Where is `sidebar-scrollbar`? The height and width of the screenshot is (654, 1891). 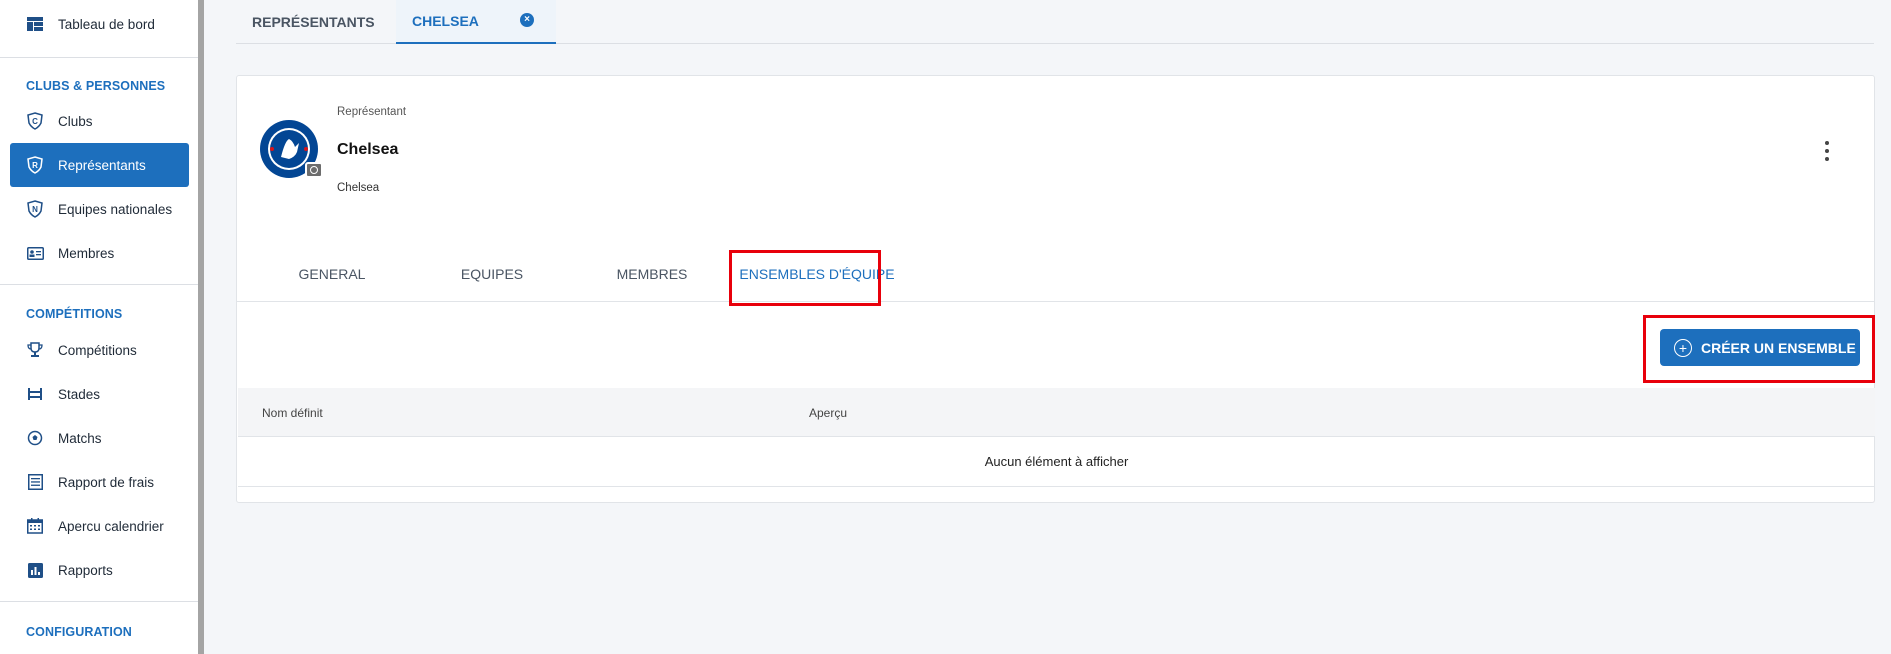 sidebar-scrollbar is located at coordinates (201, 327).